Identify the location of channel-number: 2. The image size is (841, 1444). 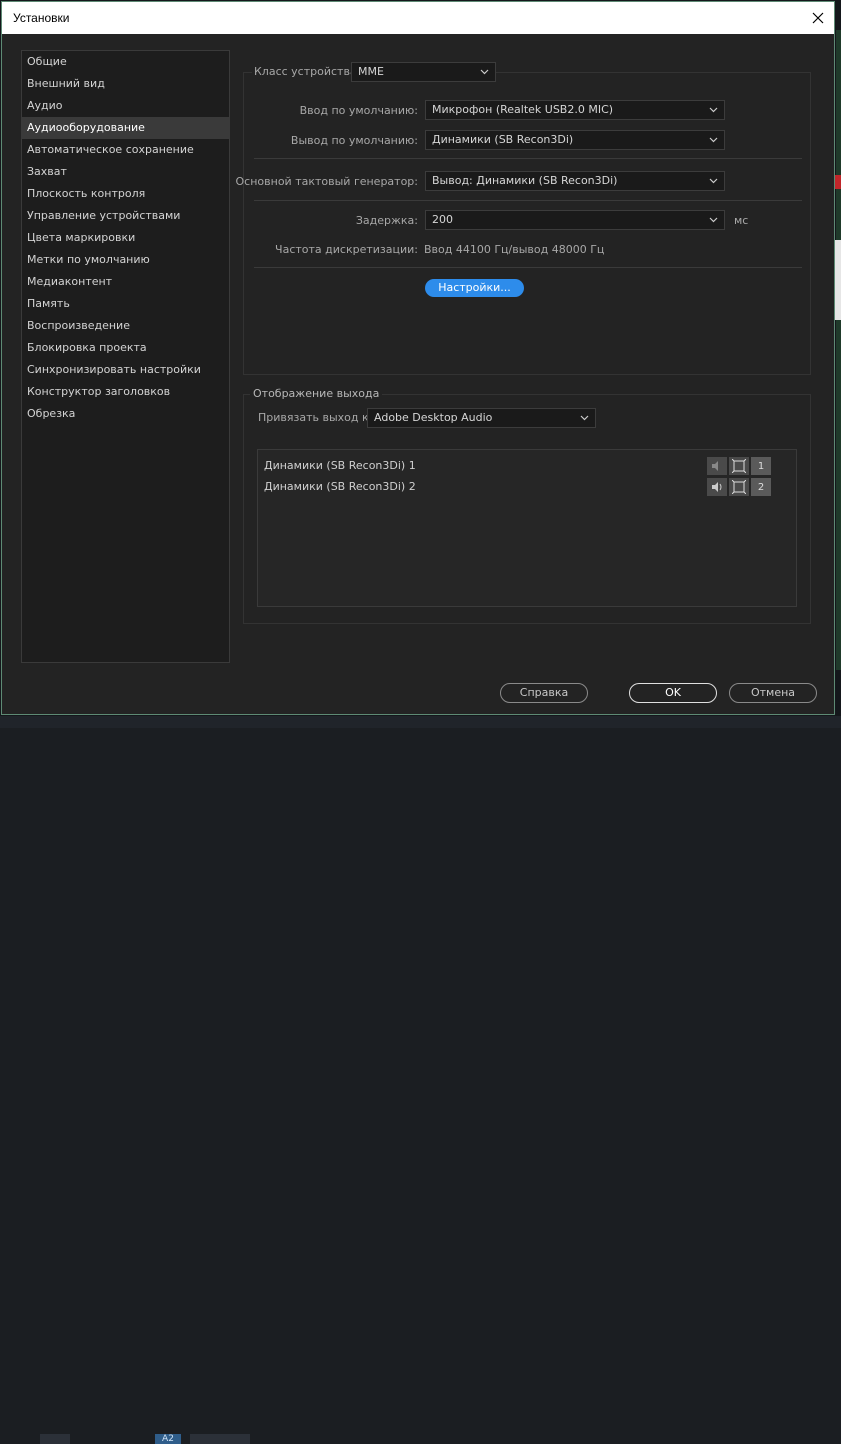
(761, 487).